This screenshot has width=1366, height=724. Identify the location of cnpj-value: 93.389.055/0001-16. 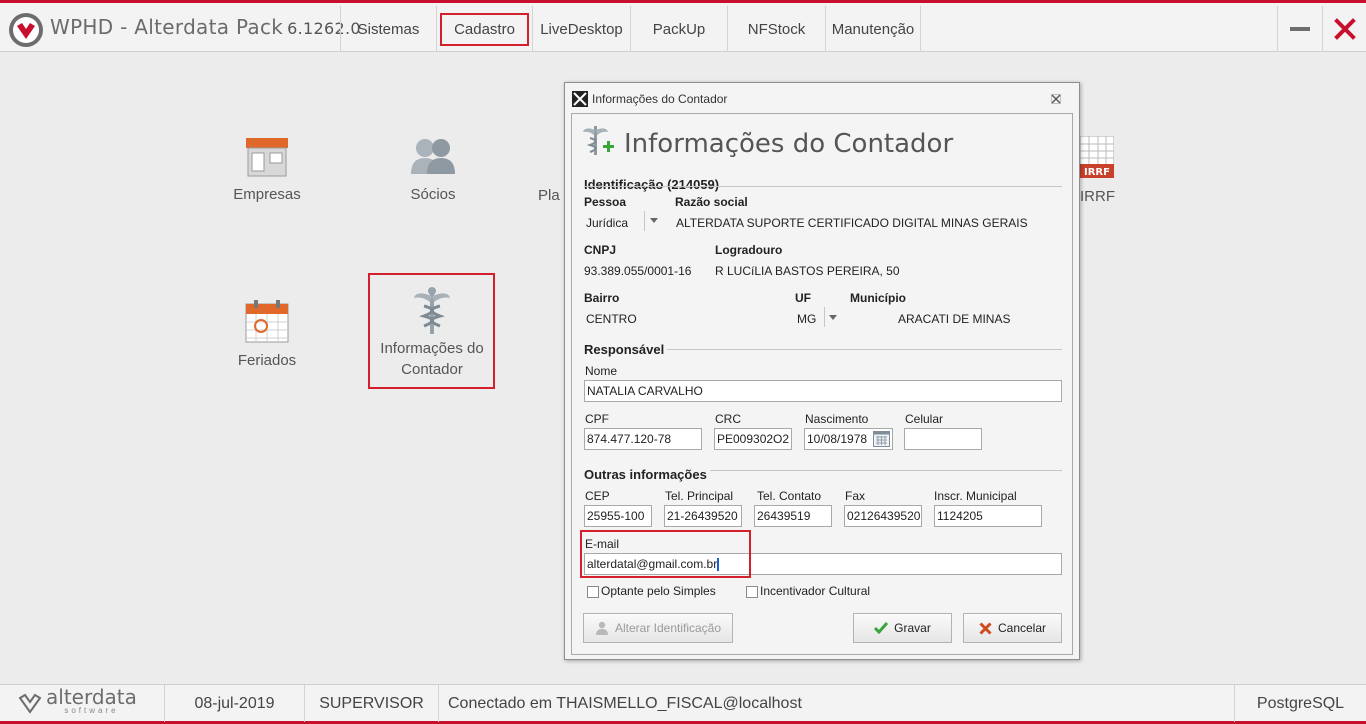
(638, 271).